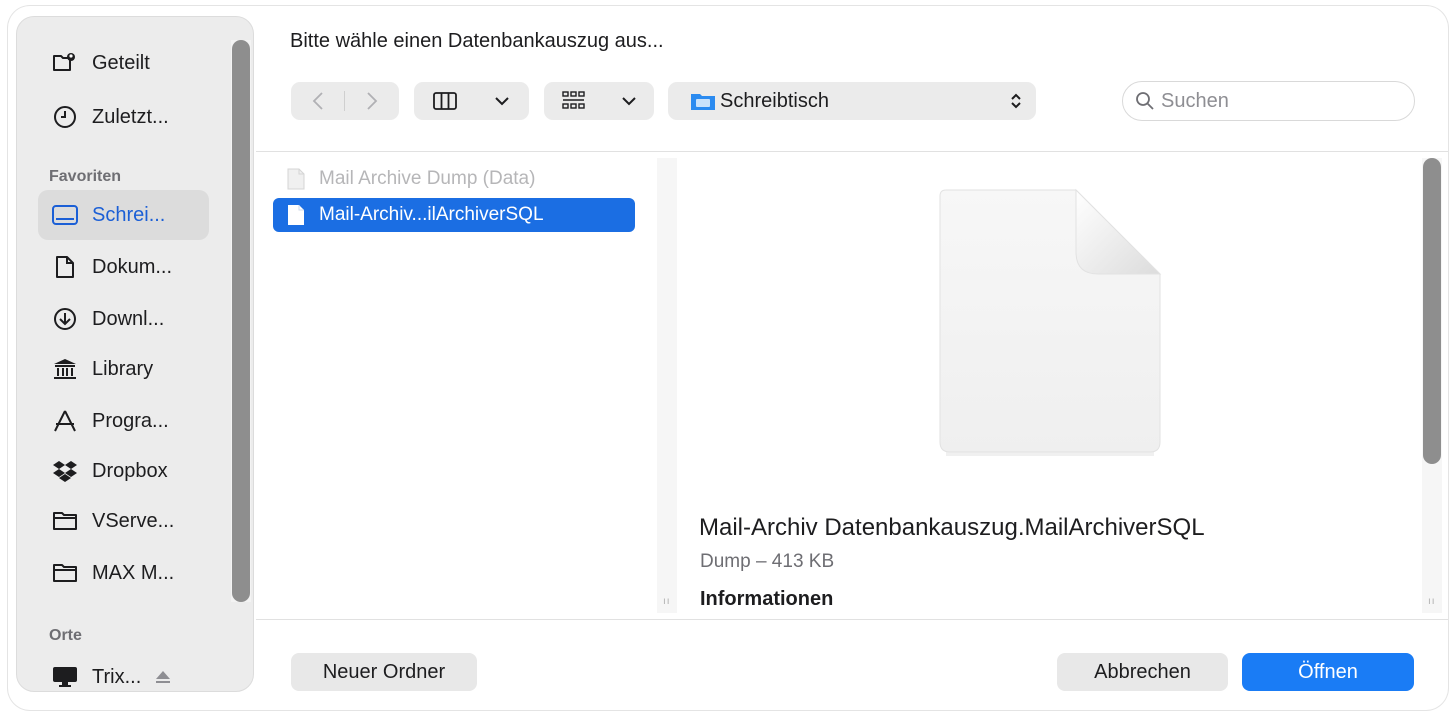 This screenshot has width=1456, height=717. I want to click on desktop-icon, so click(65, 215).